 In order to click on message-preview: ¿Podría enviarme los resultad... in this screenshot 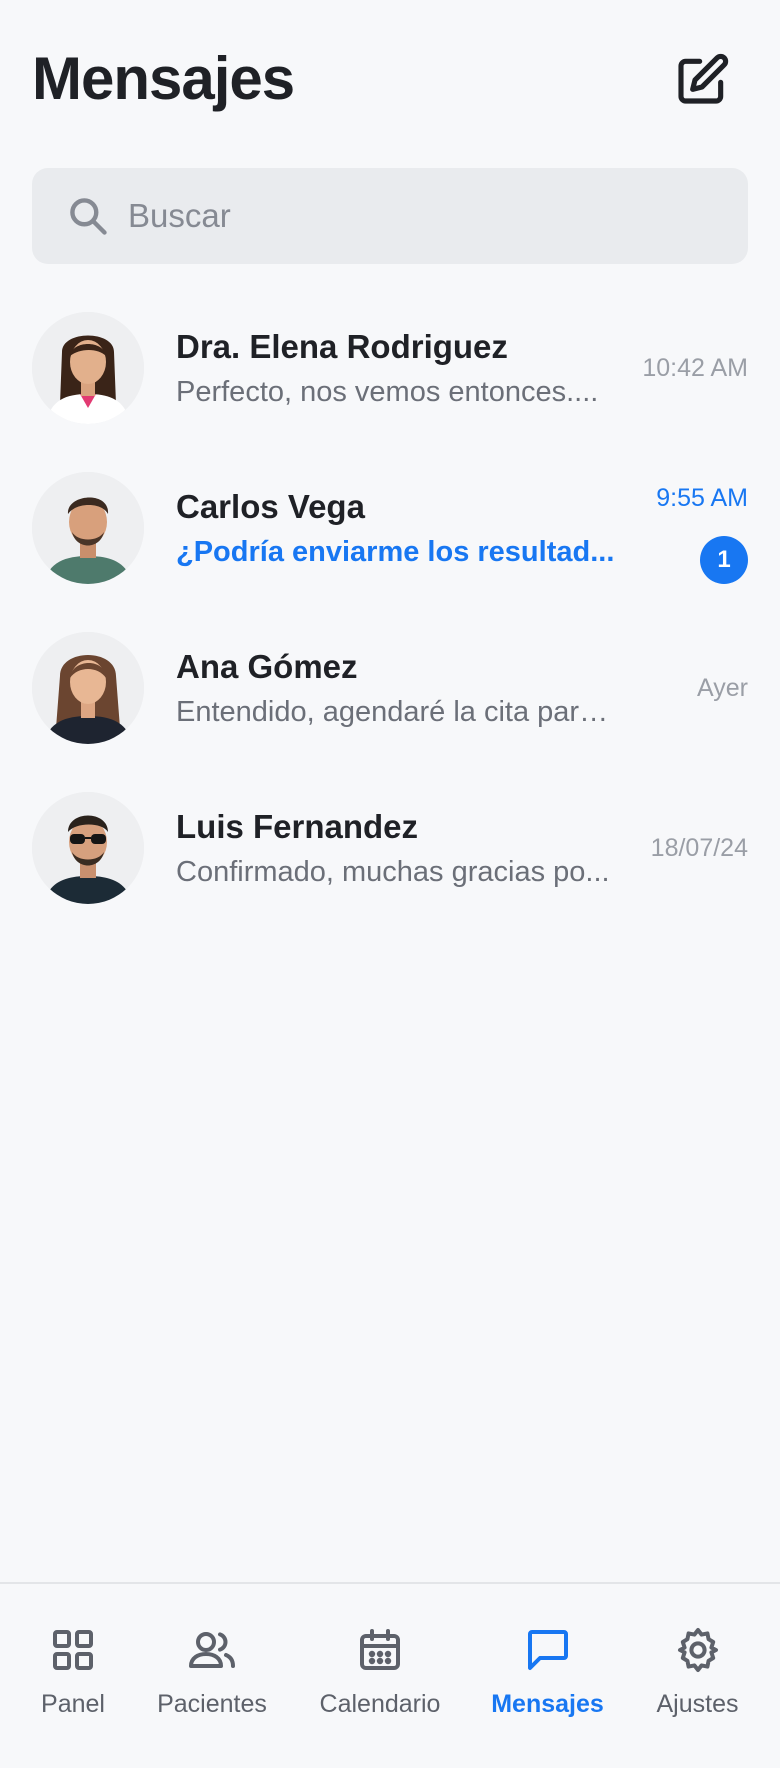, I will do `click(395, 552)`.